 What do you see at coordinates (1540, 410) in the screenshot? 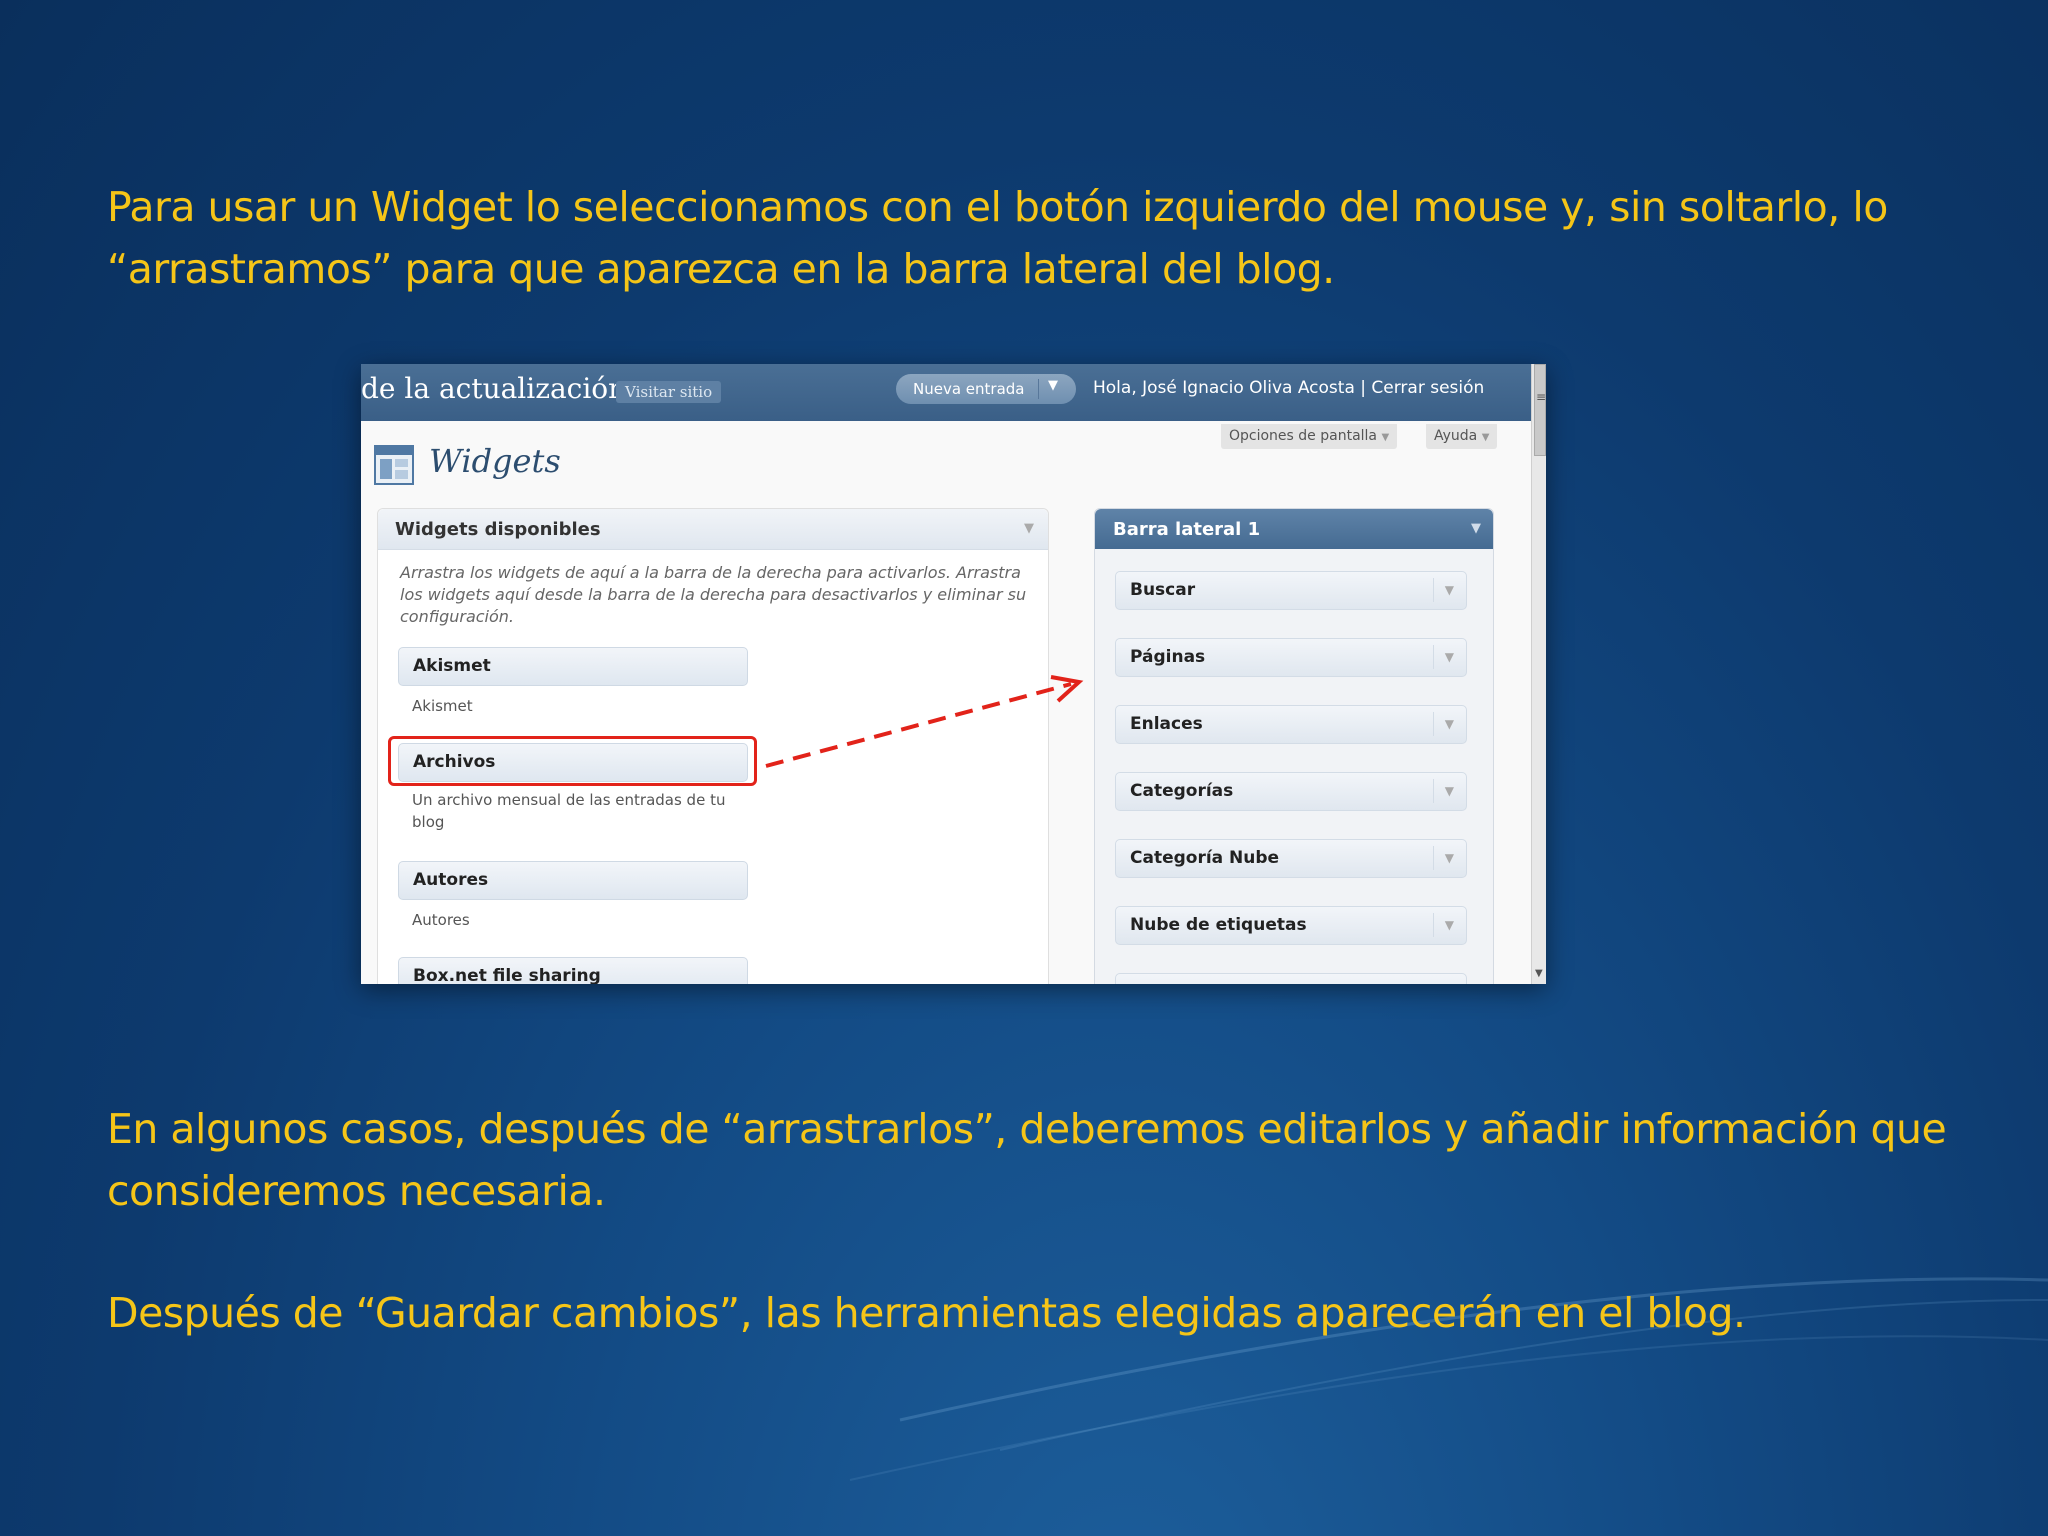
I see `scrollbar-thumb` at bounding box center [1540, 410].